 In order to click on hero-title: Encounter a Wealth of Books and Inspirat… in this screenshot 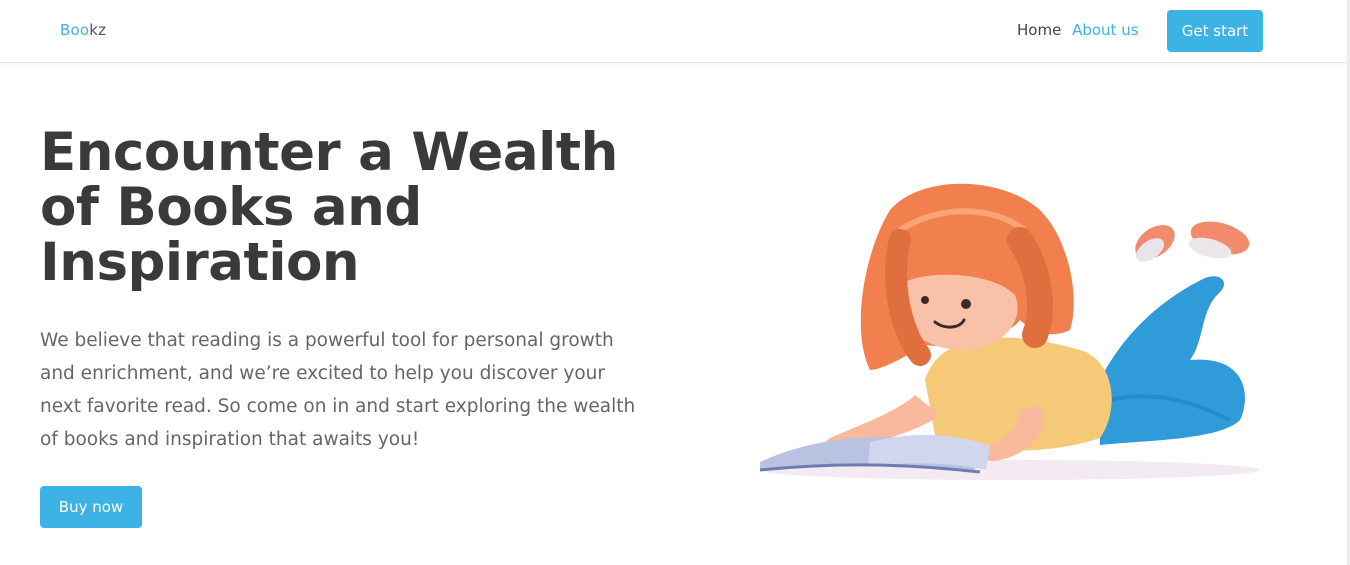, I will do `click(329, 207)`.